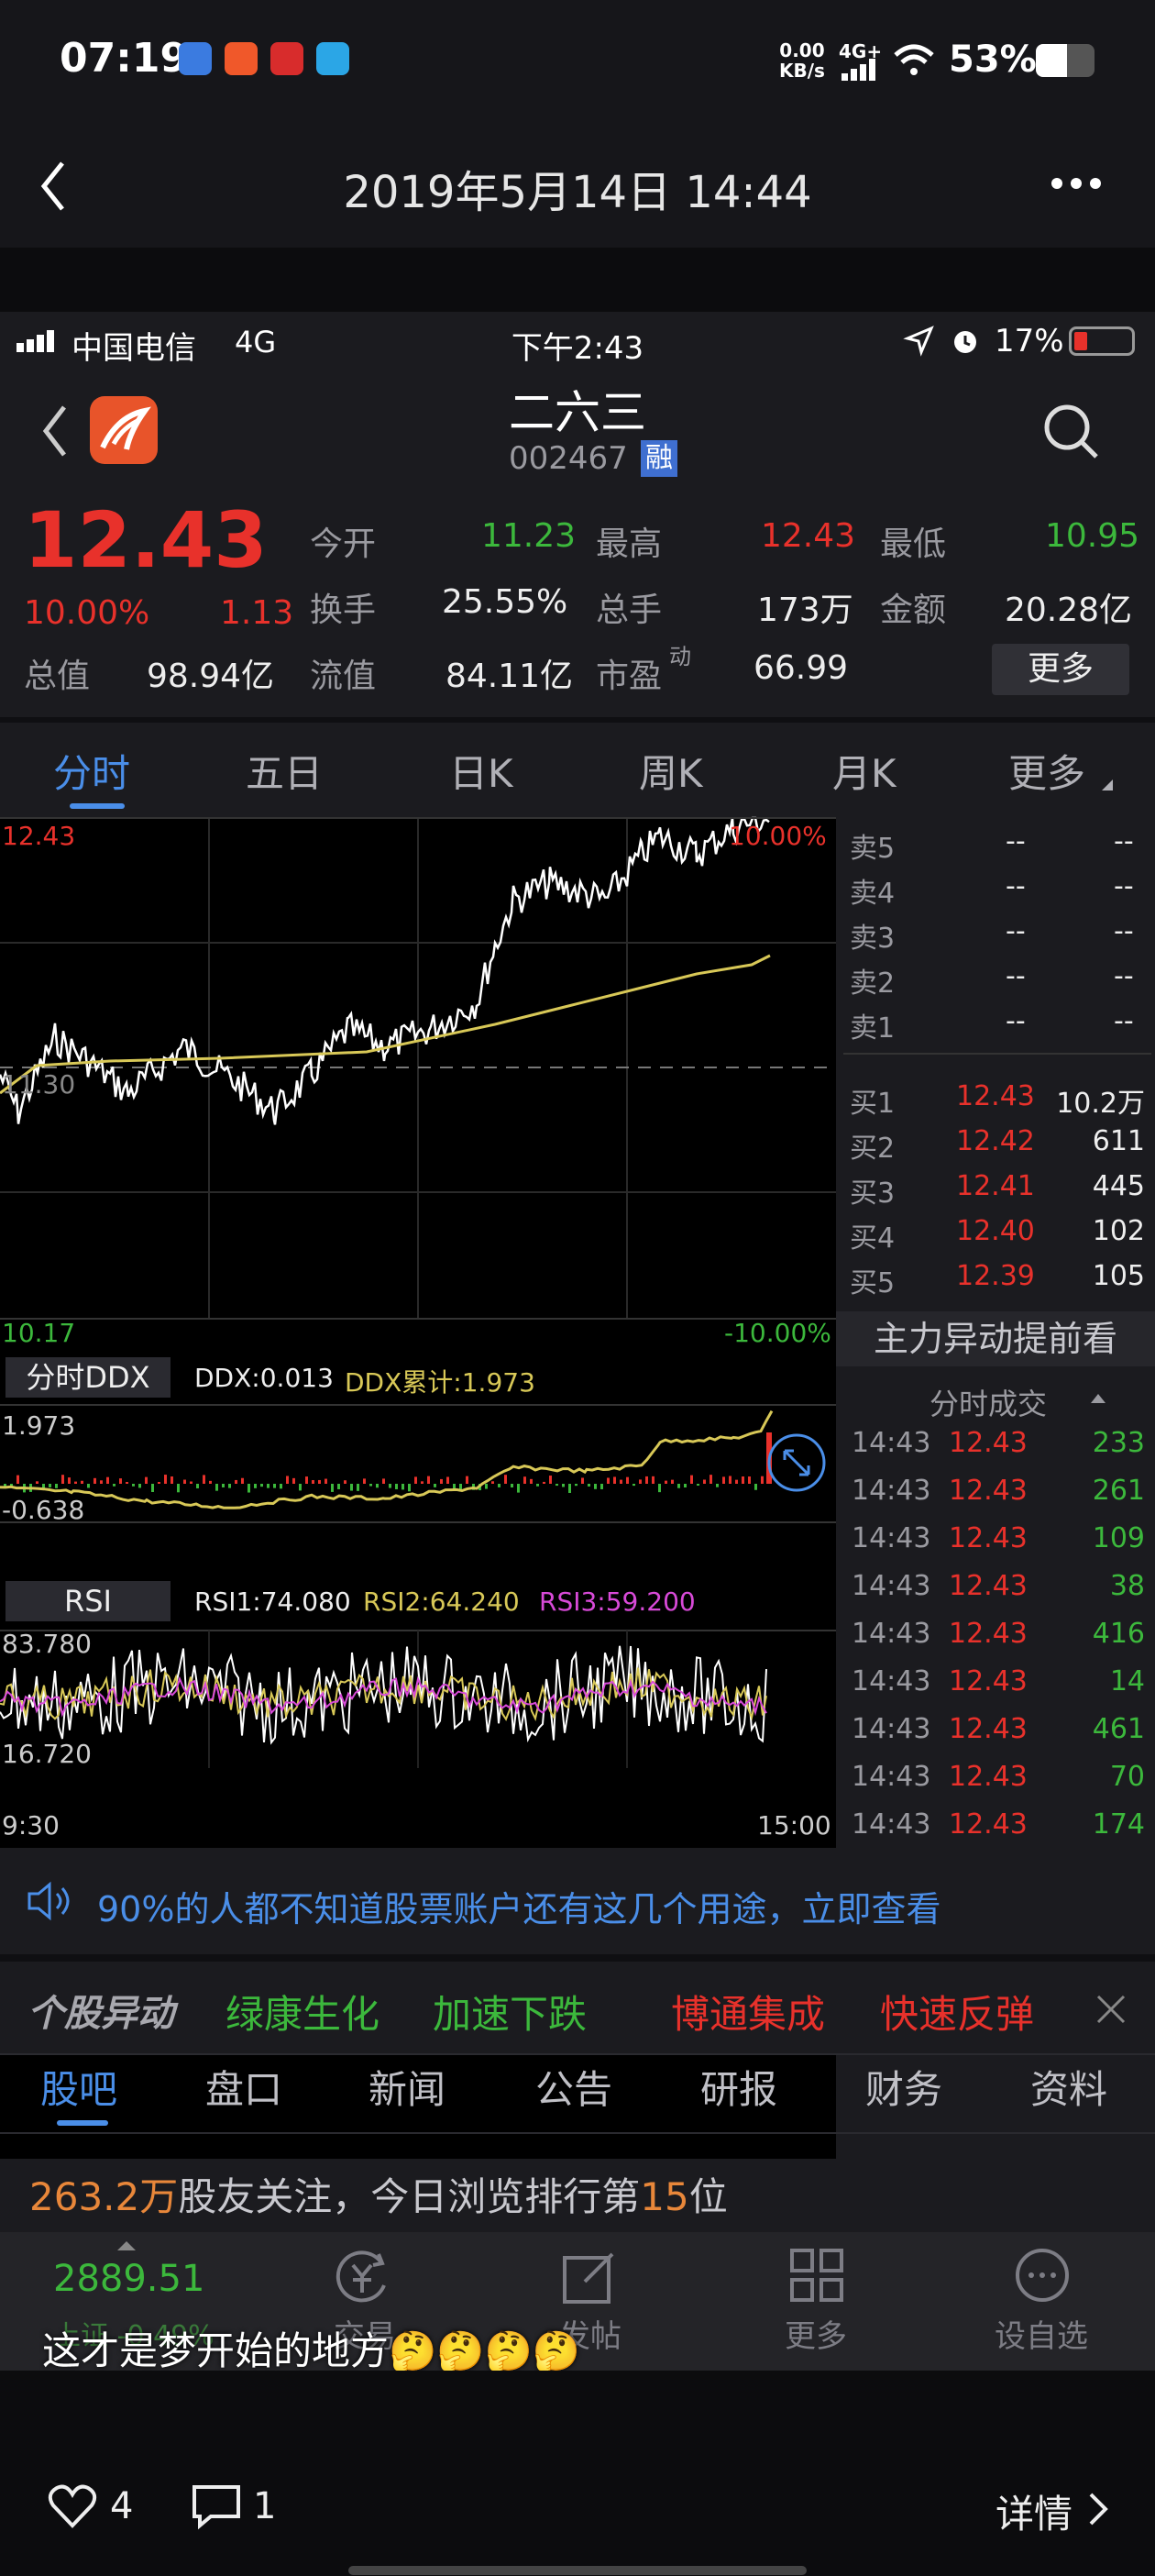  Describe the element at coordinates (738, 2087) in the screenshot. I see `tab-research: 研报` at that location.